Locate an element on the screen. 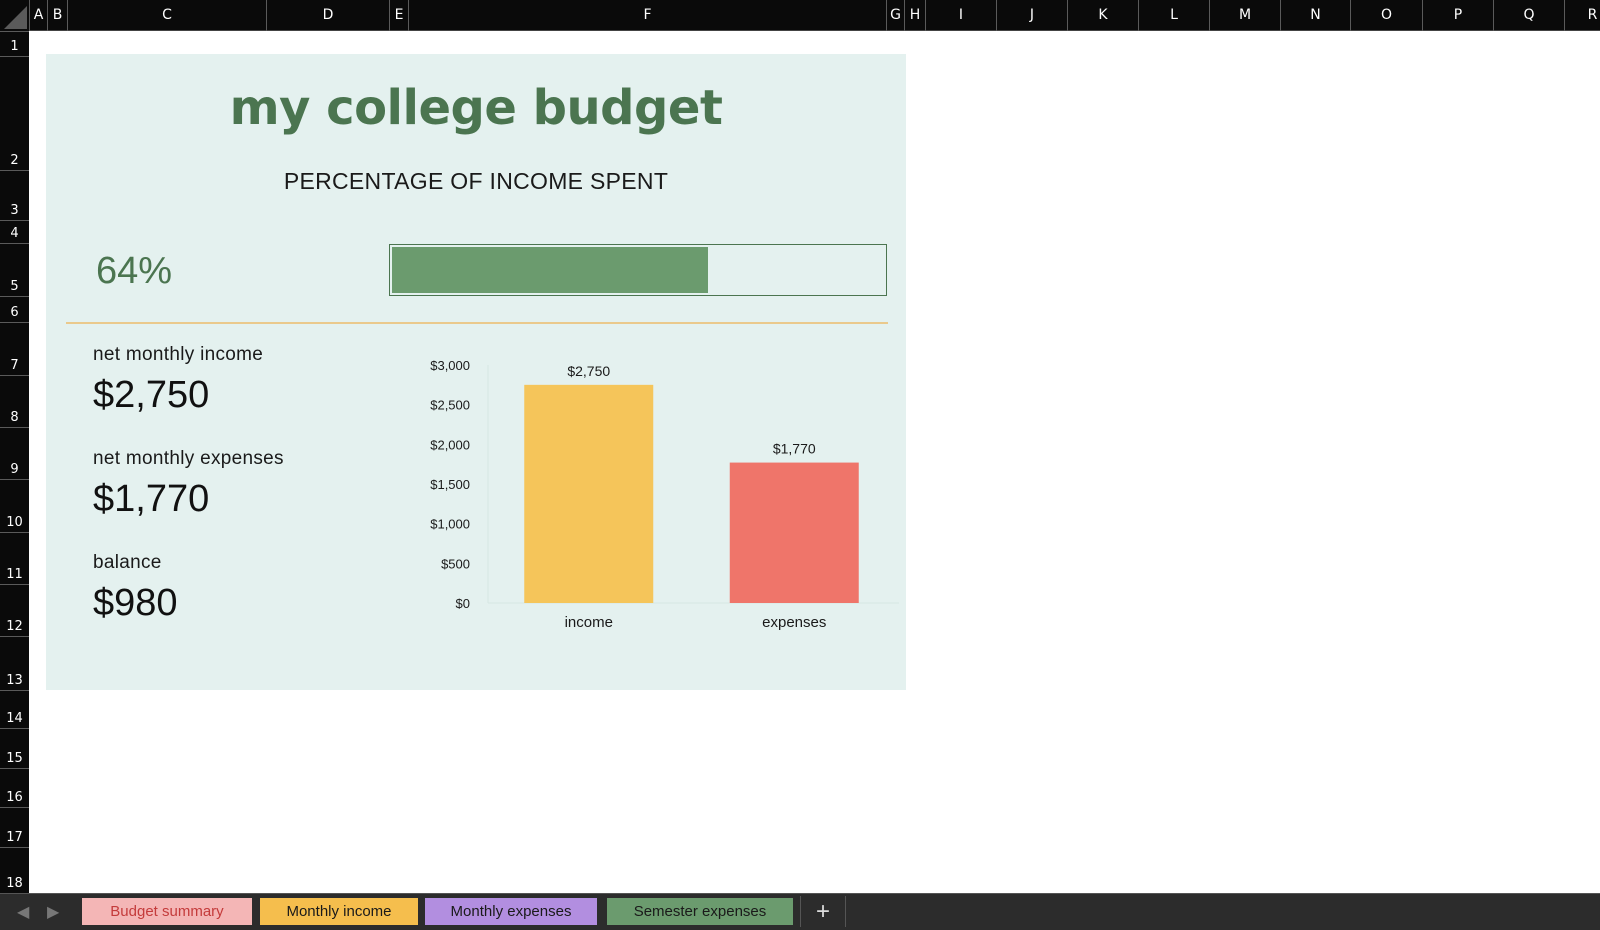 This screenshot has width=1600, height=930. row-header-7: 7 is located at coordinates (14, 348).